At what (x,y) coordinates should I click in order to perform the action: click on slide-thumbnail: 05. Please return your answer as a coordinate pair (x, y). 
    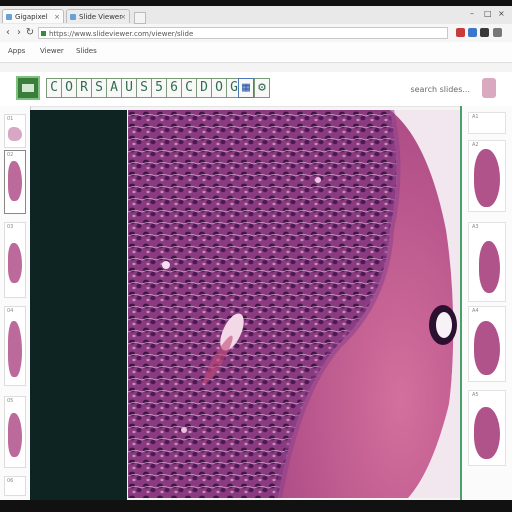
    Looking at the image, I should click on (15, 432).